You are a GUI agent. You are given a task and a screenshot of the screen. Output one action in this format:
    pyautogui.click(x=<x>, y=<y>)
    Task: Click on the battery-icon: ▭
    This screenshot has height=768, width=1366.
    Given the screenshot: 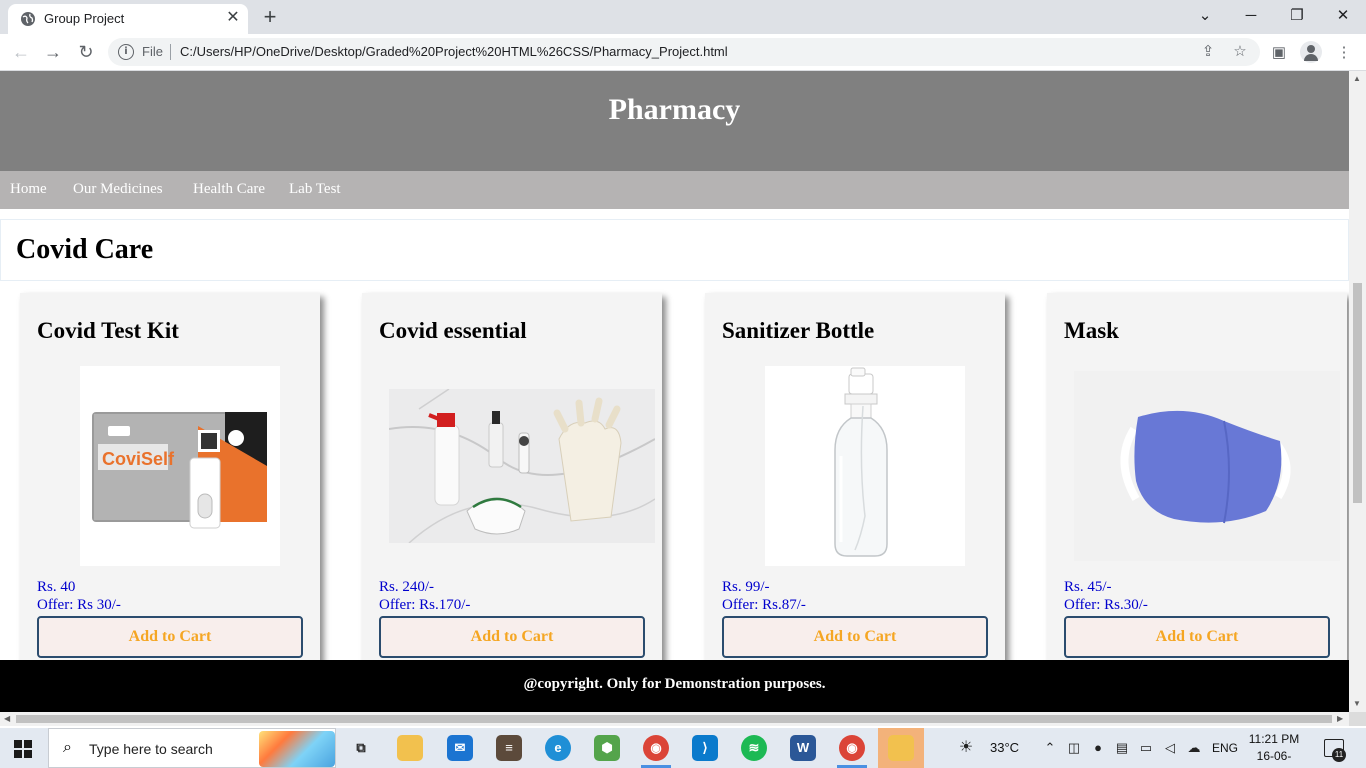 What is the action you would take?
    pyautogui.click(x=1146, y=748)
    